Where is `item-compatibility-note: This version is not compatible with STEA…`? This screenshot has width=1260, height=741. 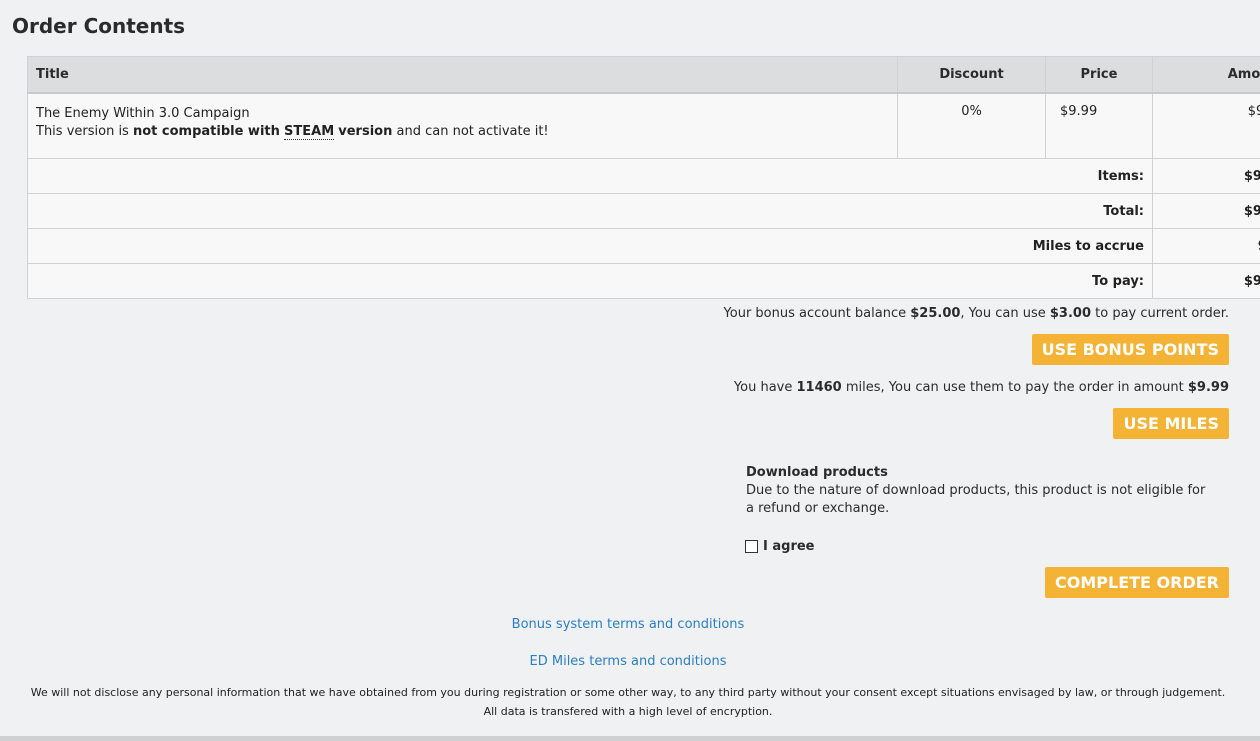 item-compatibility-note: This version is not compatible with STEA… is located at coordinates (462, 132).